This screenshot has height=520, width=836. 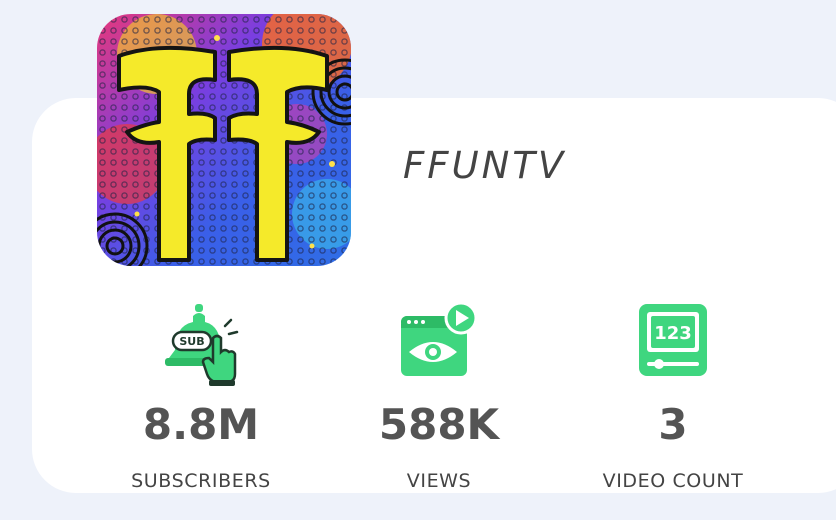 I want to click on video-views-eye-icon, so click(x=439, y=342).